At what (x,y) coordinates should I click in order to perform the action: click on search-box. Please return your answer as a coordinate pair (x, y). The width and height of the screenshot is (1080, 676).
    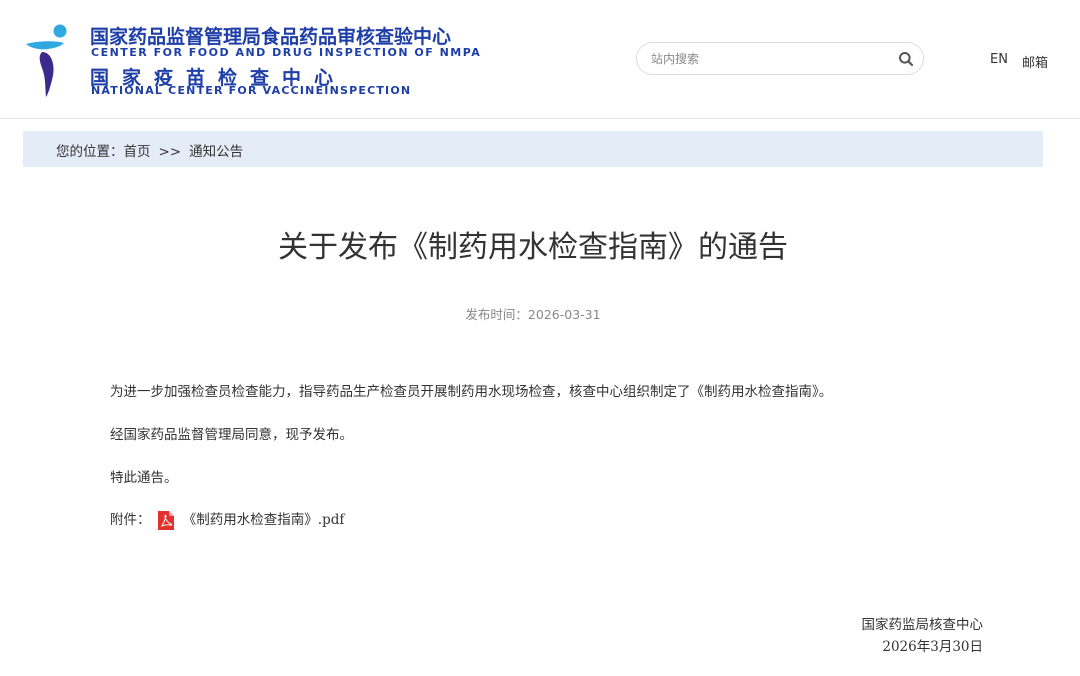
    Looking at the image, I should click on (780, 58).